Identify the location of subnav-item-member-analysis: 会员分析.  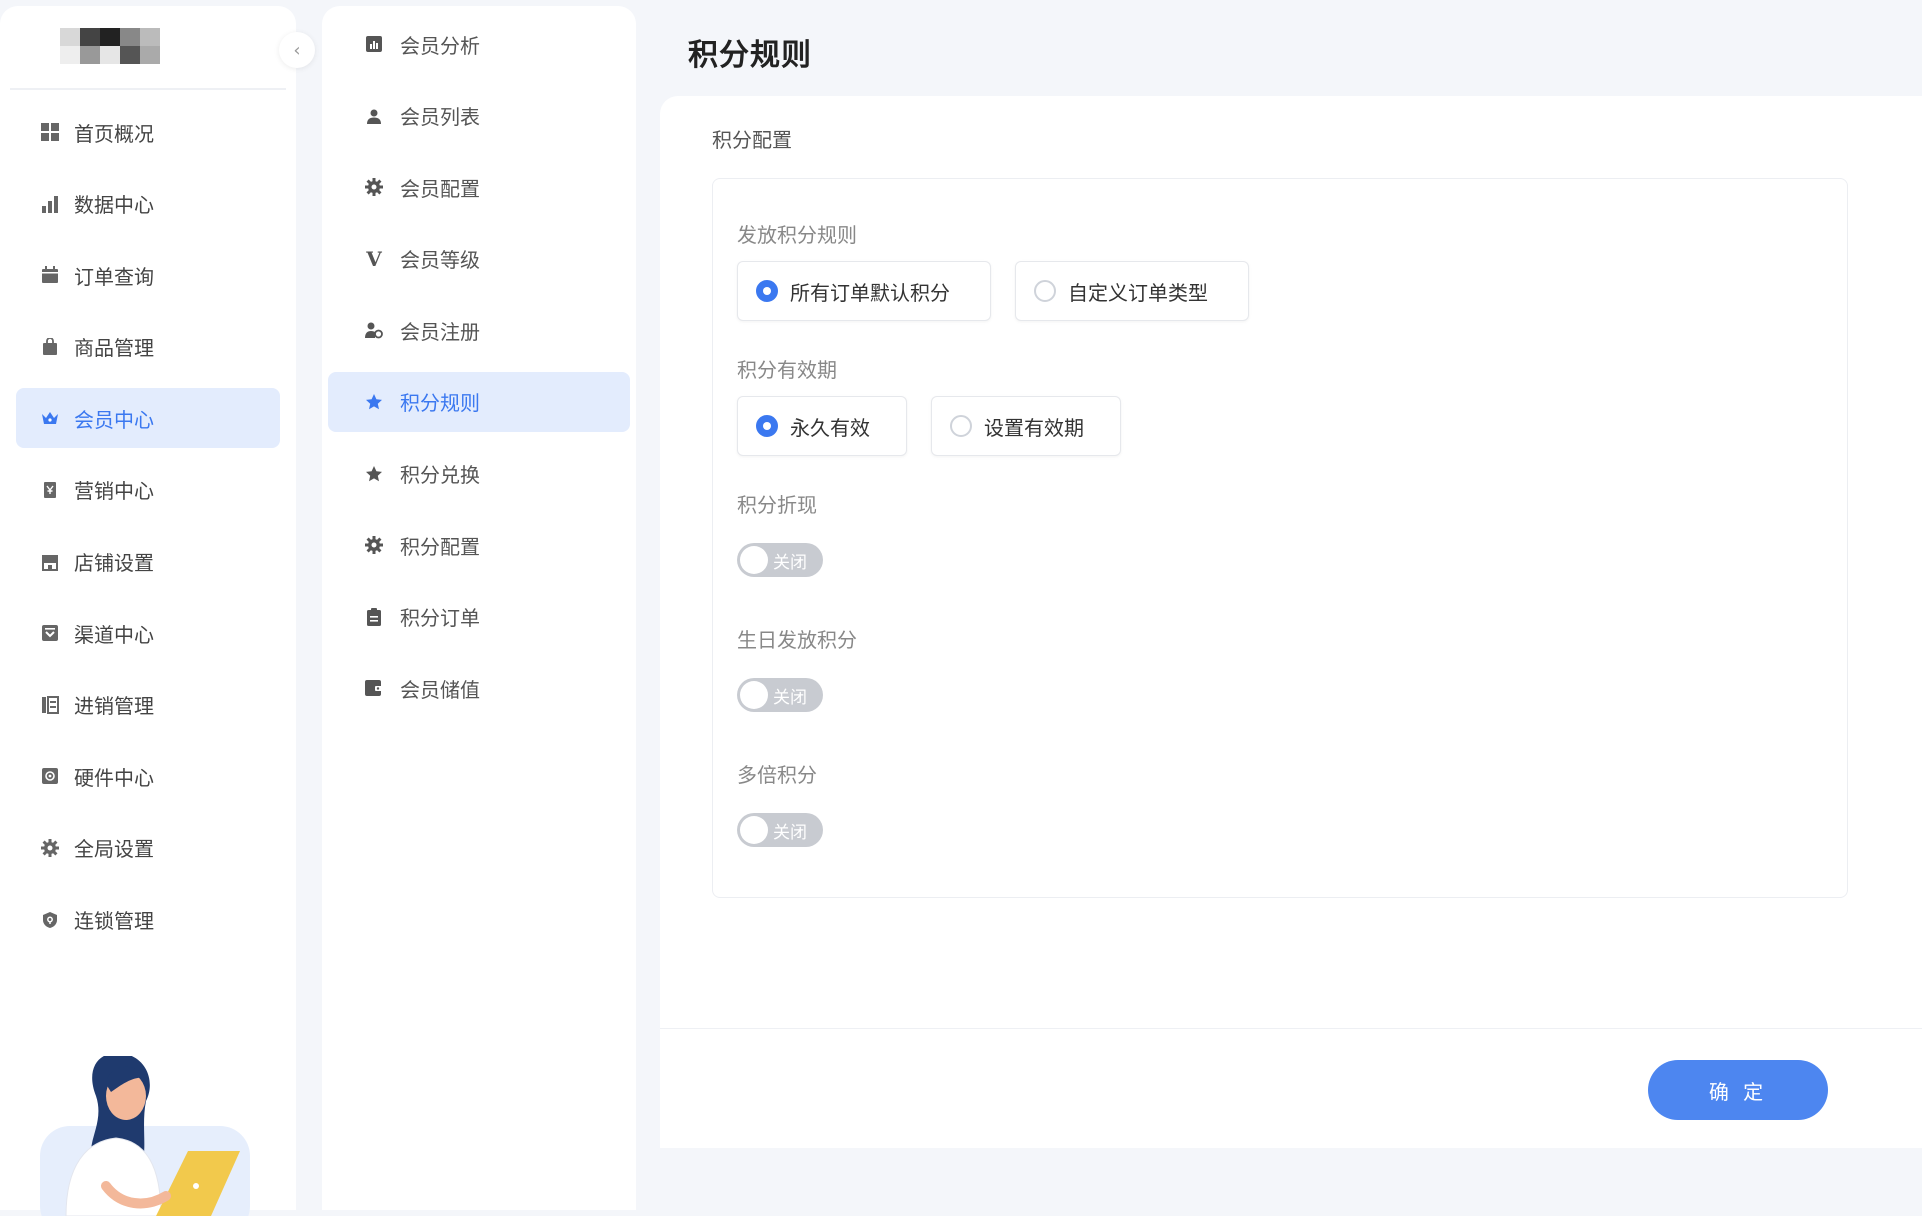
(479, 44).